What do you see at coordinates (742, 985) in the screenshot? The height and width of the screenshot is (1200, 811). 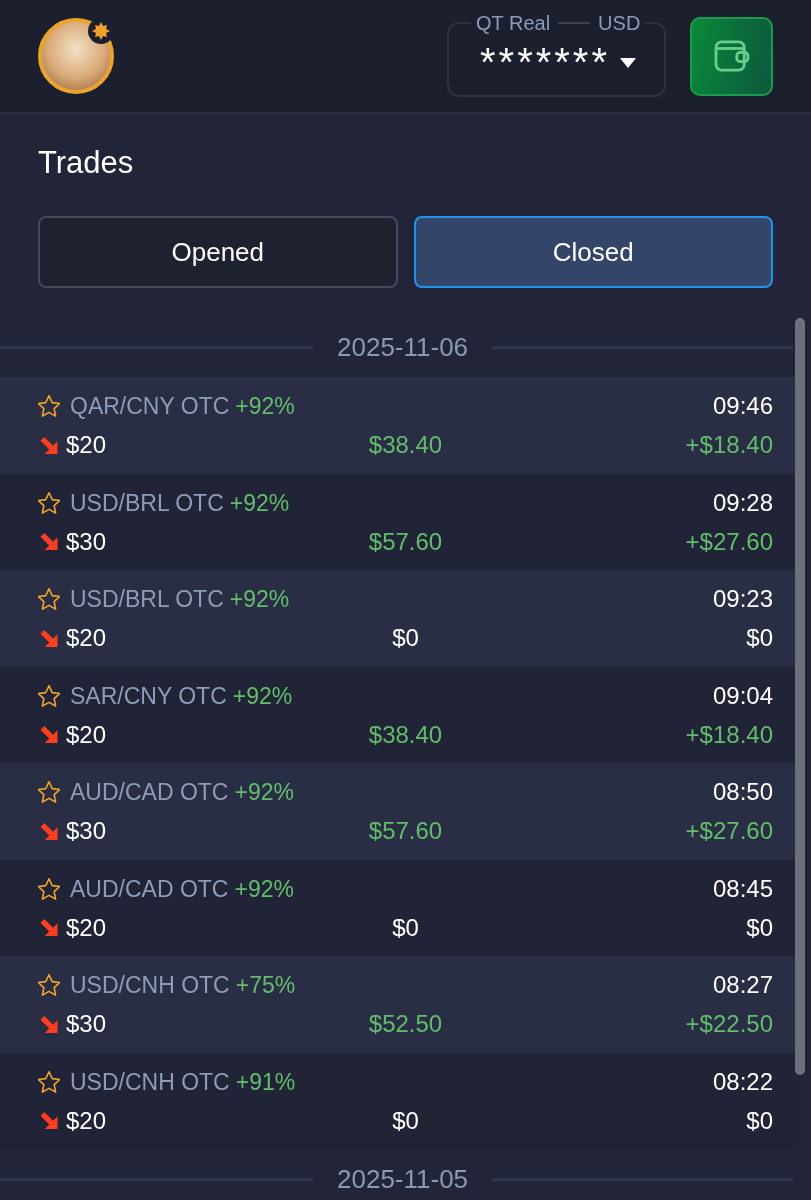 I see `trade-time: 08:27` at bounding box center [742, 985].